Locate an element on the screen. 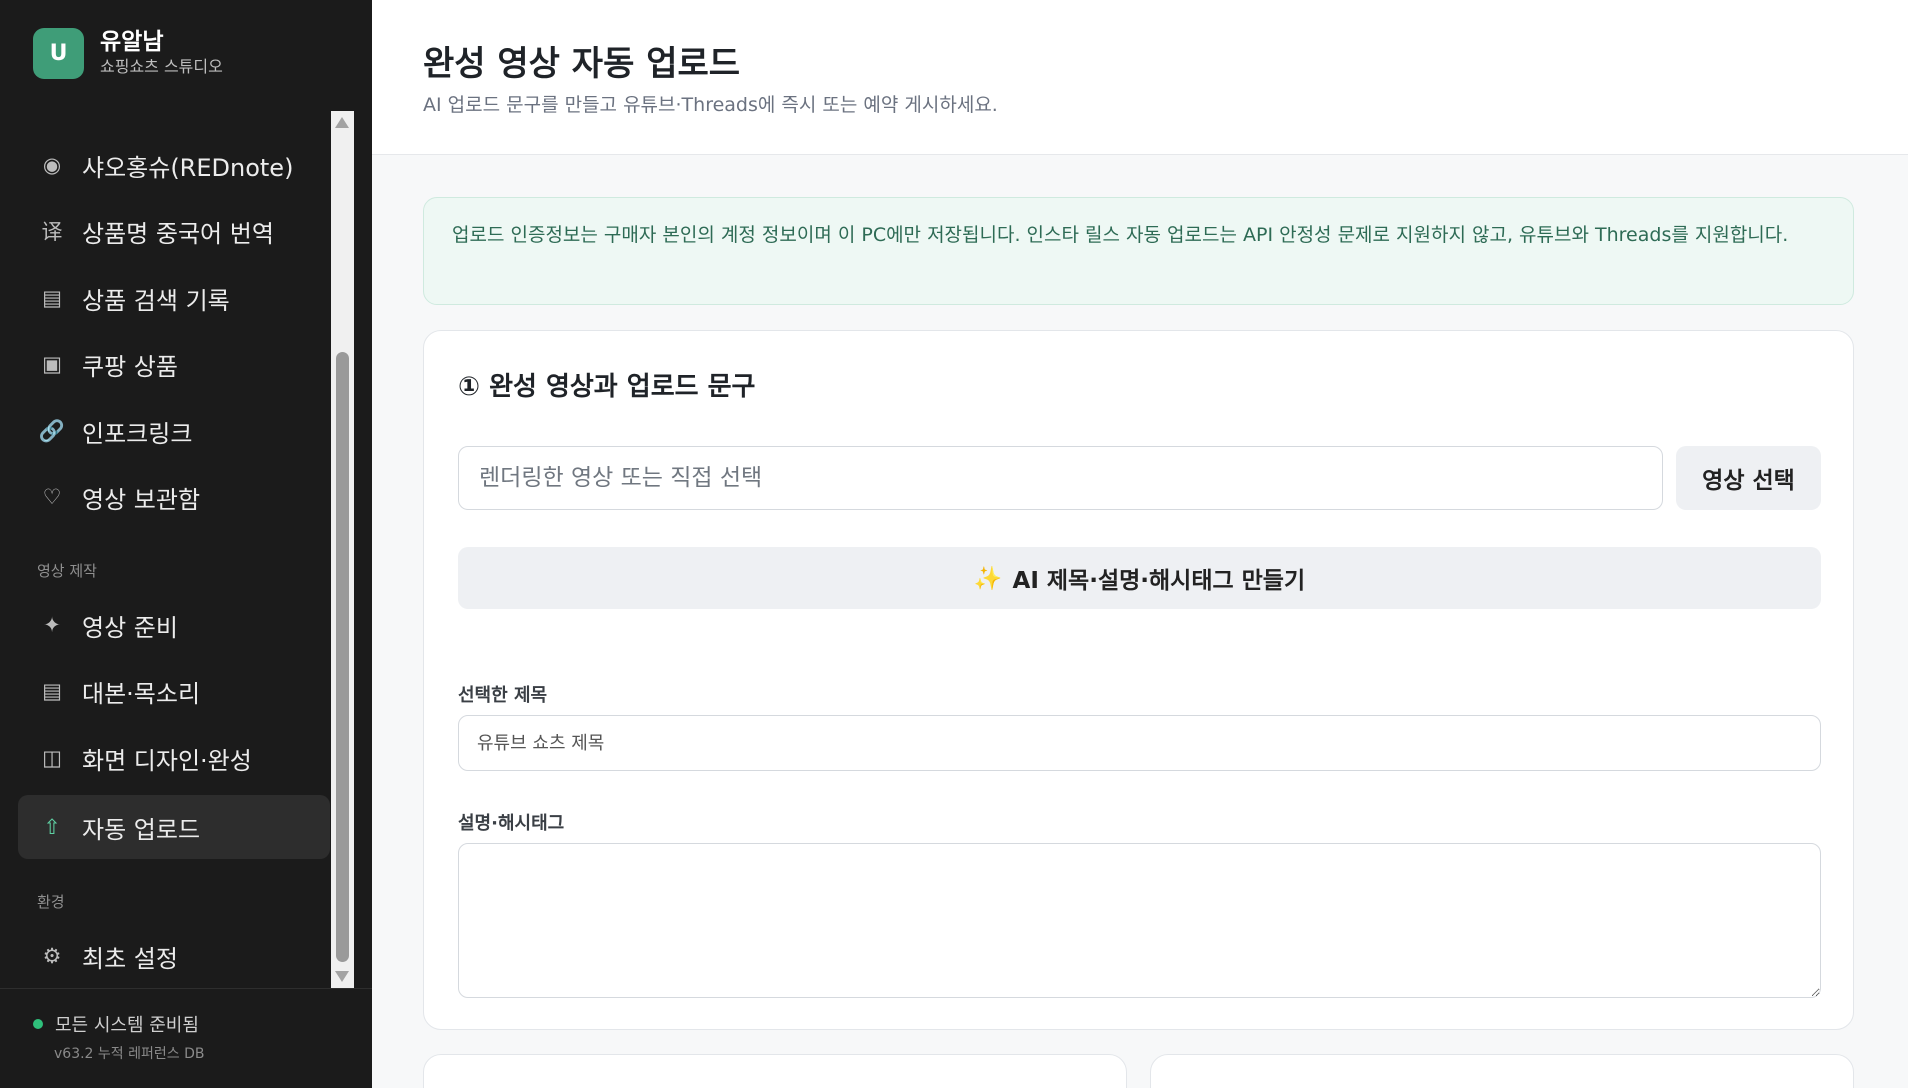 The image size is (1908, 1088). sidebar-item-rednote: ◉ 샤오홍슈(REDnote) is located at coordinates (174, 165).